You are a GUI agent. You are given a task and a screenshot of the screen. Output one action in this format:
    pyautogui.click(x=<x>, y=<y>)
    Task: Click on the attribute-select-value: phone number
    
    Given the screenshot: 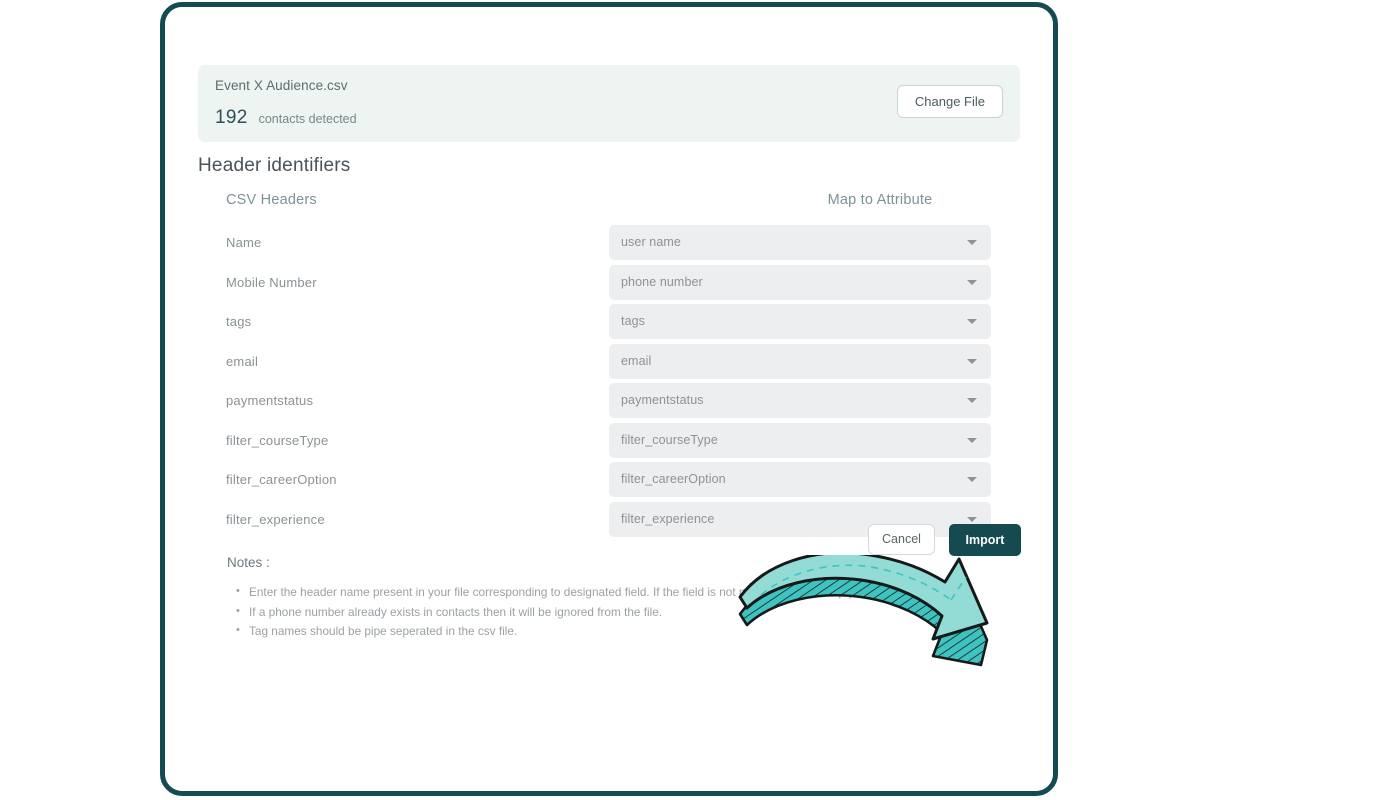 What is the action you would take?
    pyautogui.click(x=662, y=281)
    